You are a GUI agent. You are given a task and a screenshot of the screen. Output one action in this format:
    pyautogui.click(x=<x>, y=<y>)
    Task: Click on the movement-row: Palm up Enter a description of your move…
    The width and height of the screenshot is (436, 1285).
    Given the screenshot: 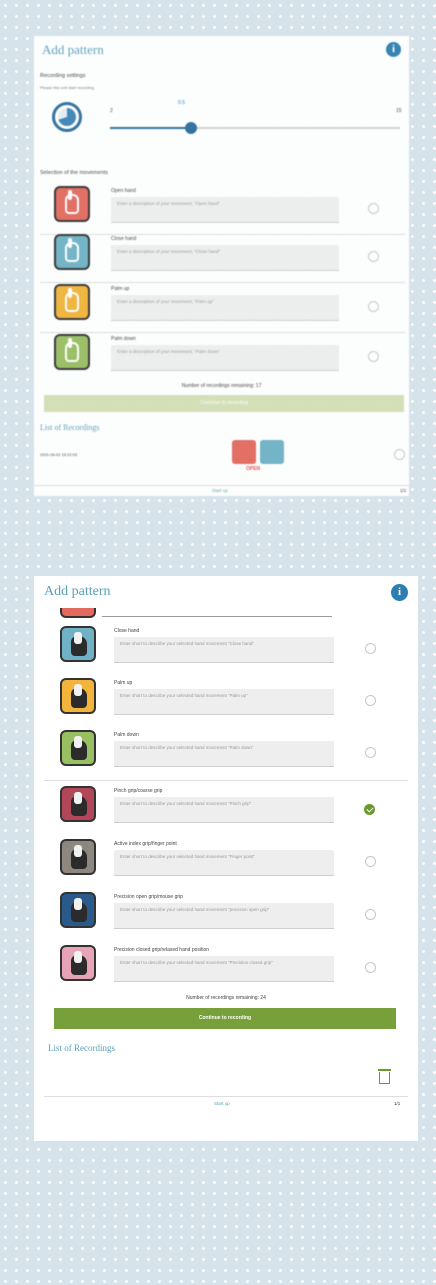 What is the action you would take?
    pyautogui.click(x=221, y=307)
    